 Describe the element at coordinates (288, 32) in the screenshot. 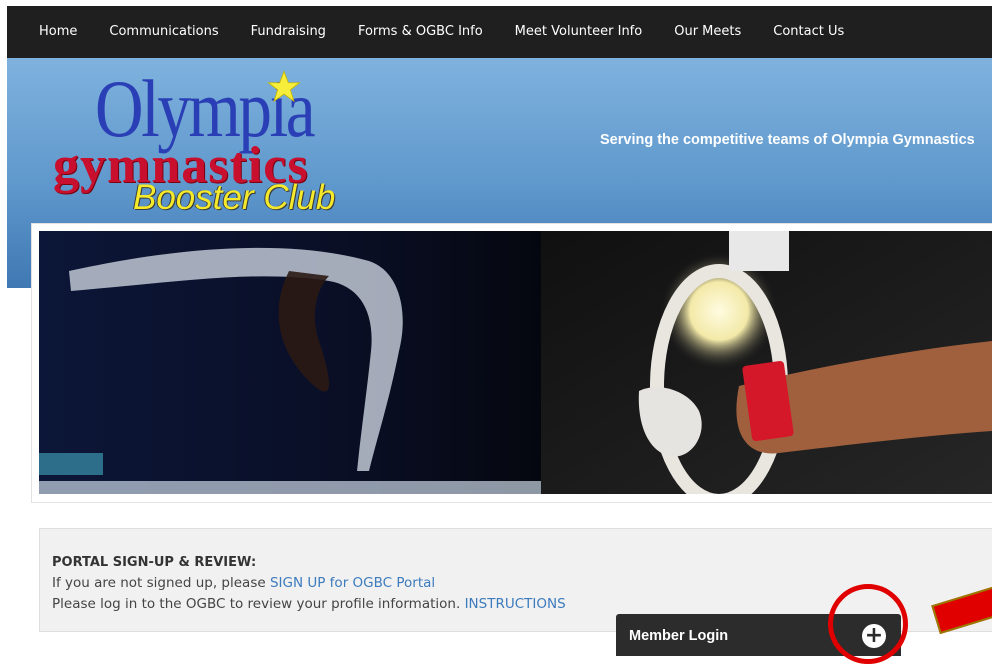

I see `nav-fundraising: Fundraising` at that location.